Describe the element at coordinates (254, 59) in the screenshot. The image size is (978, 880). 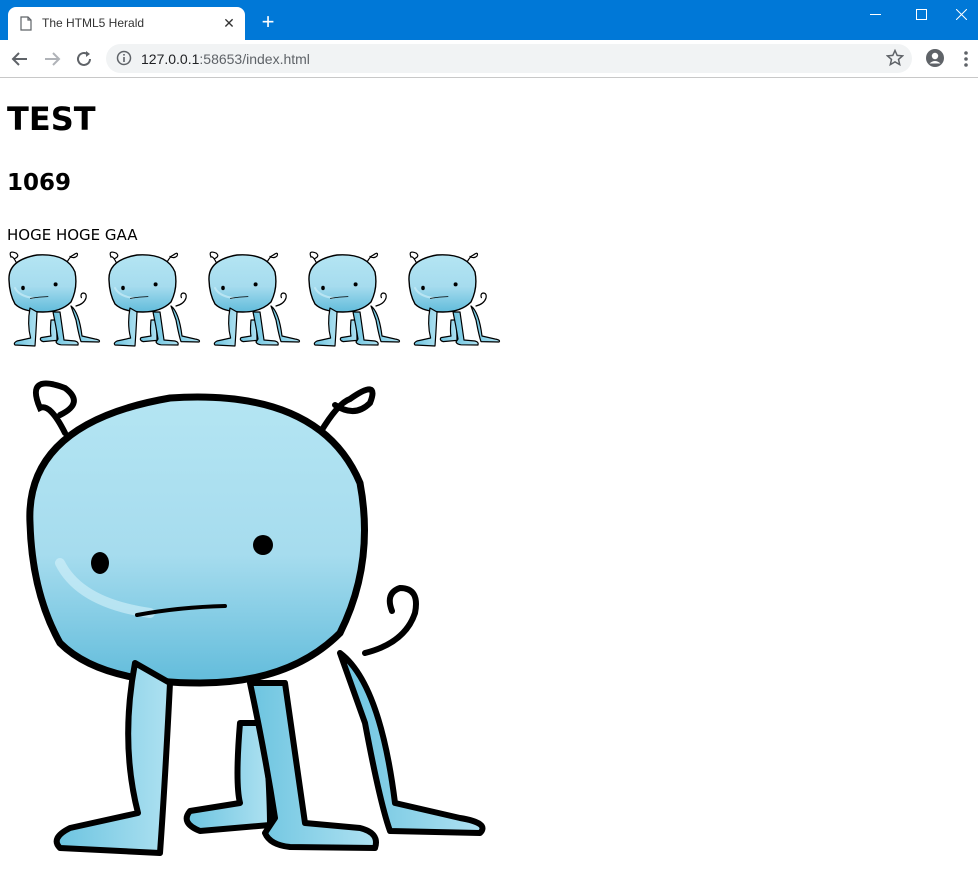
I see `url-path: :58653/index.html` at that location.